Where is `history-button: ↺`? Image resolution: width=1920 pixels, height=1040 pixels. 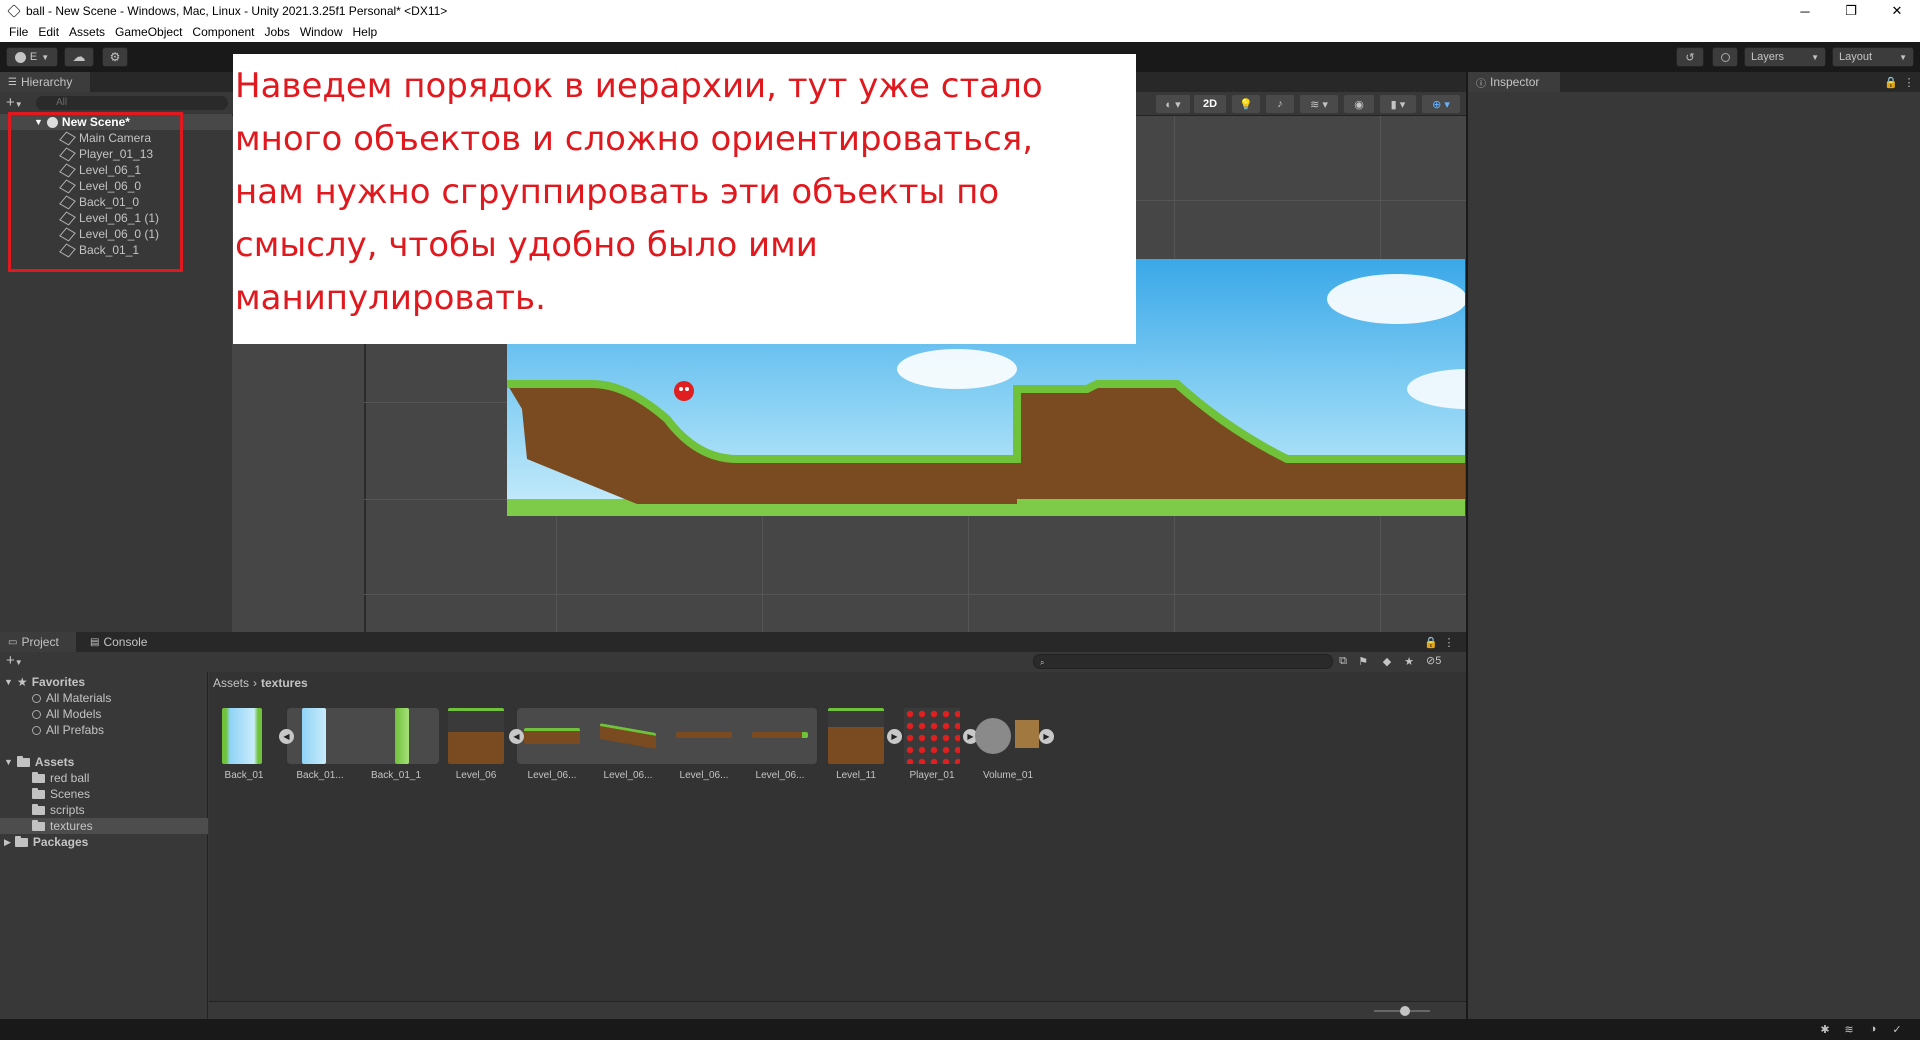 history-button: ↺ is located at coordinates (1690, 57).